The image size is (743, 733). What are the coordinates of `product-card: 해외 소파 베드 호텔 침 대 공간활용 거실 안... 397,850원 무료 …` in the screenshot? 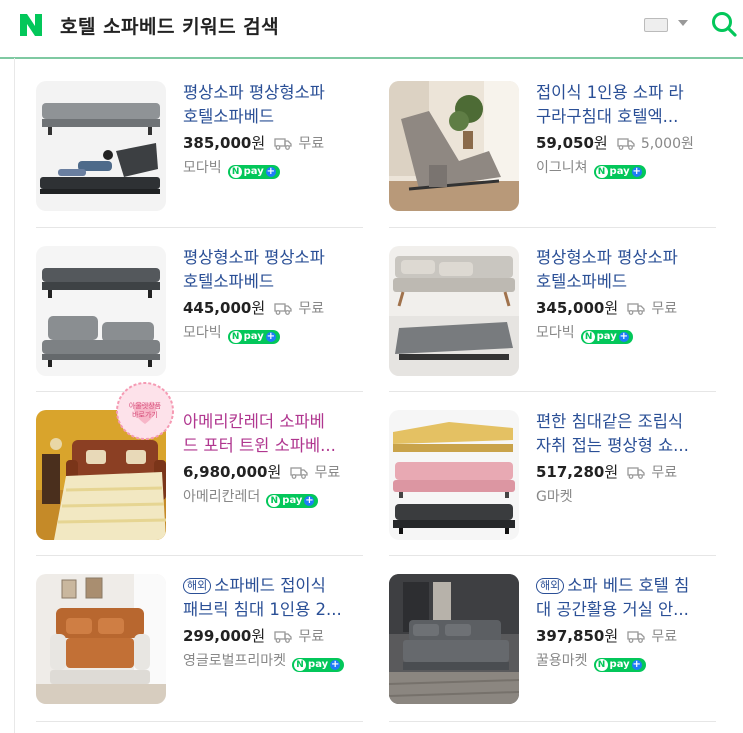 It's located at (554, 641).